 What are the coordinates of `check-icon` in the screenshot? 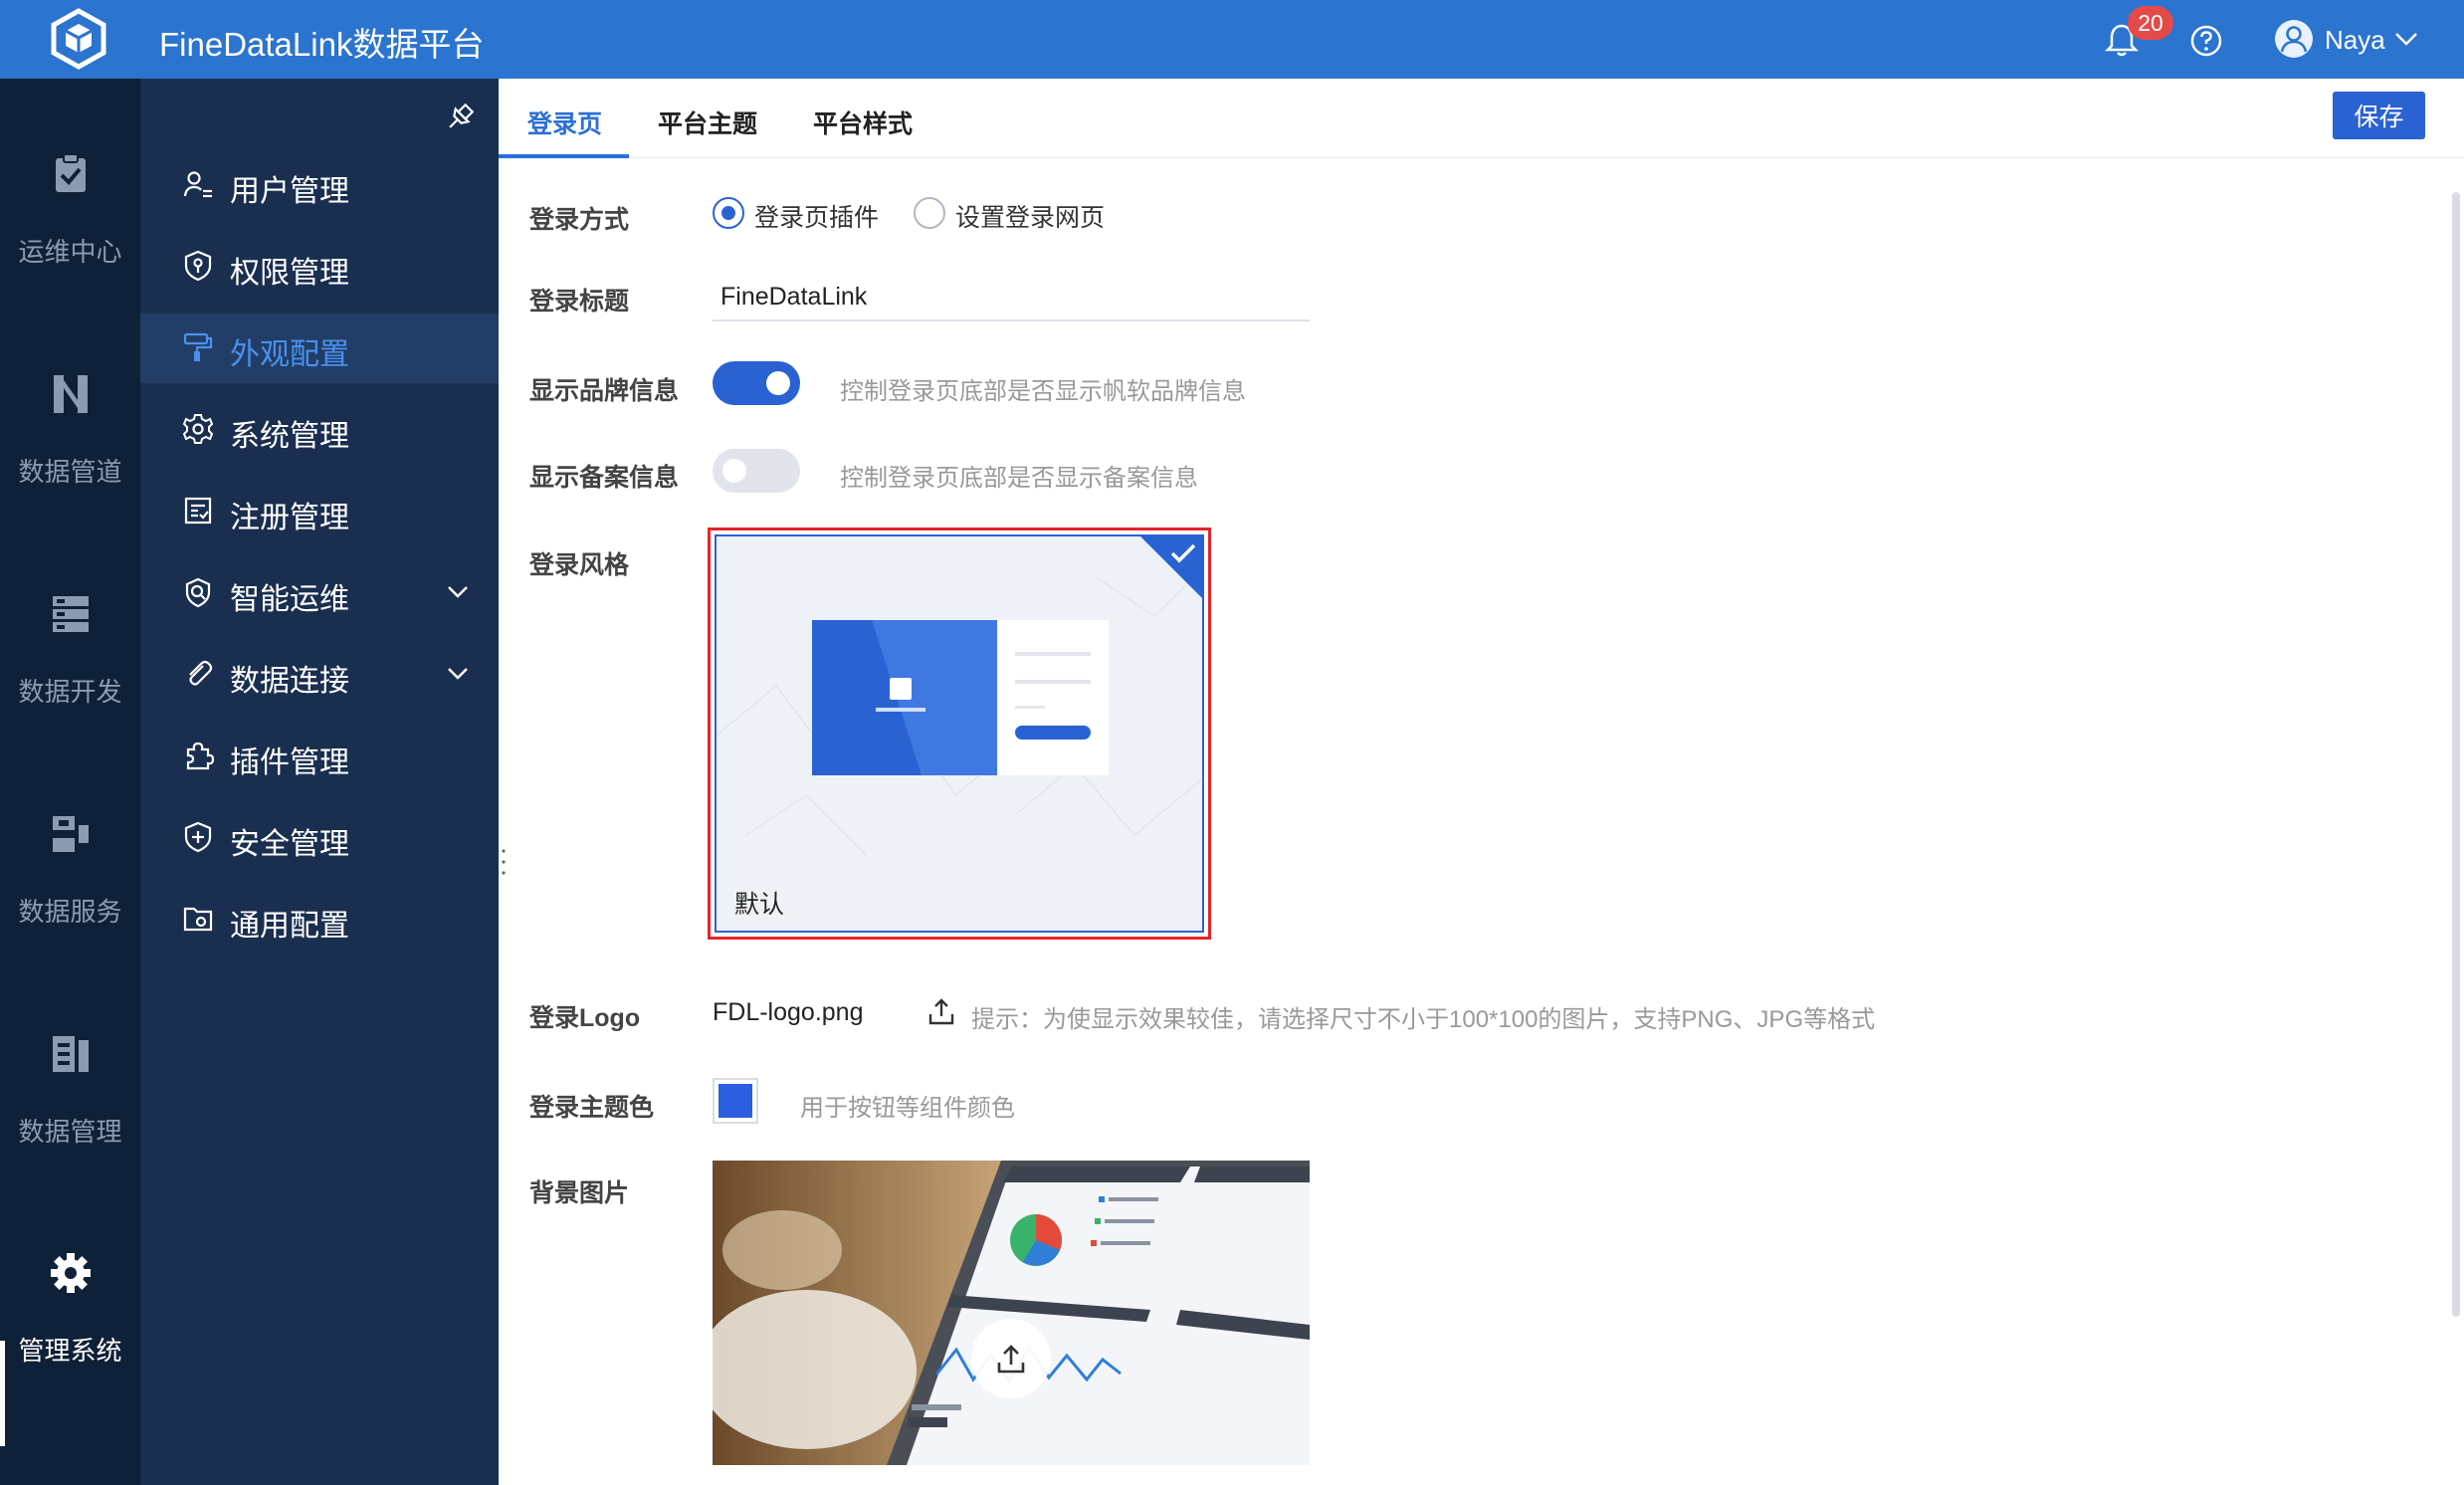 It's located at (1183, 553).